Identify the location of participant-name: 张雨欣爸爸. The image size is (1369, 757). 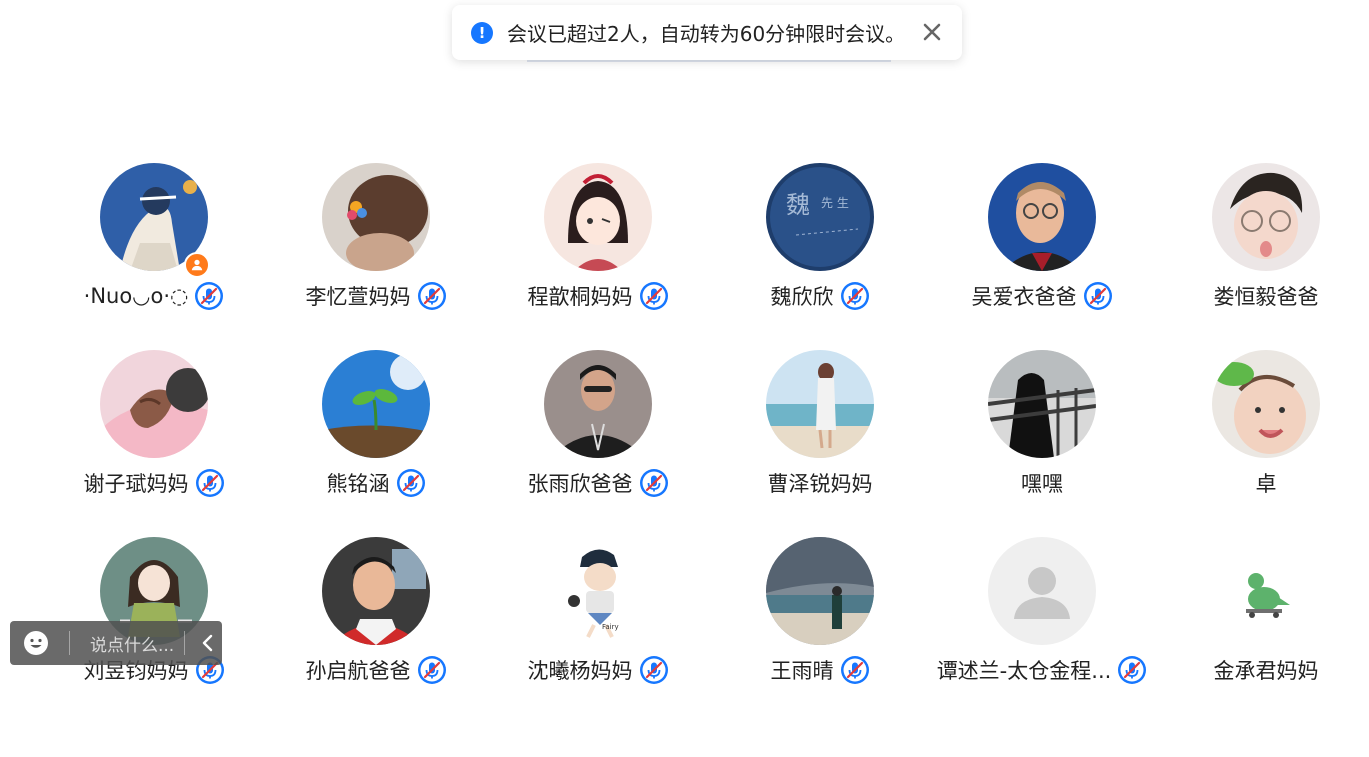
(580, 484).